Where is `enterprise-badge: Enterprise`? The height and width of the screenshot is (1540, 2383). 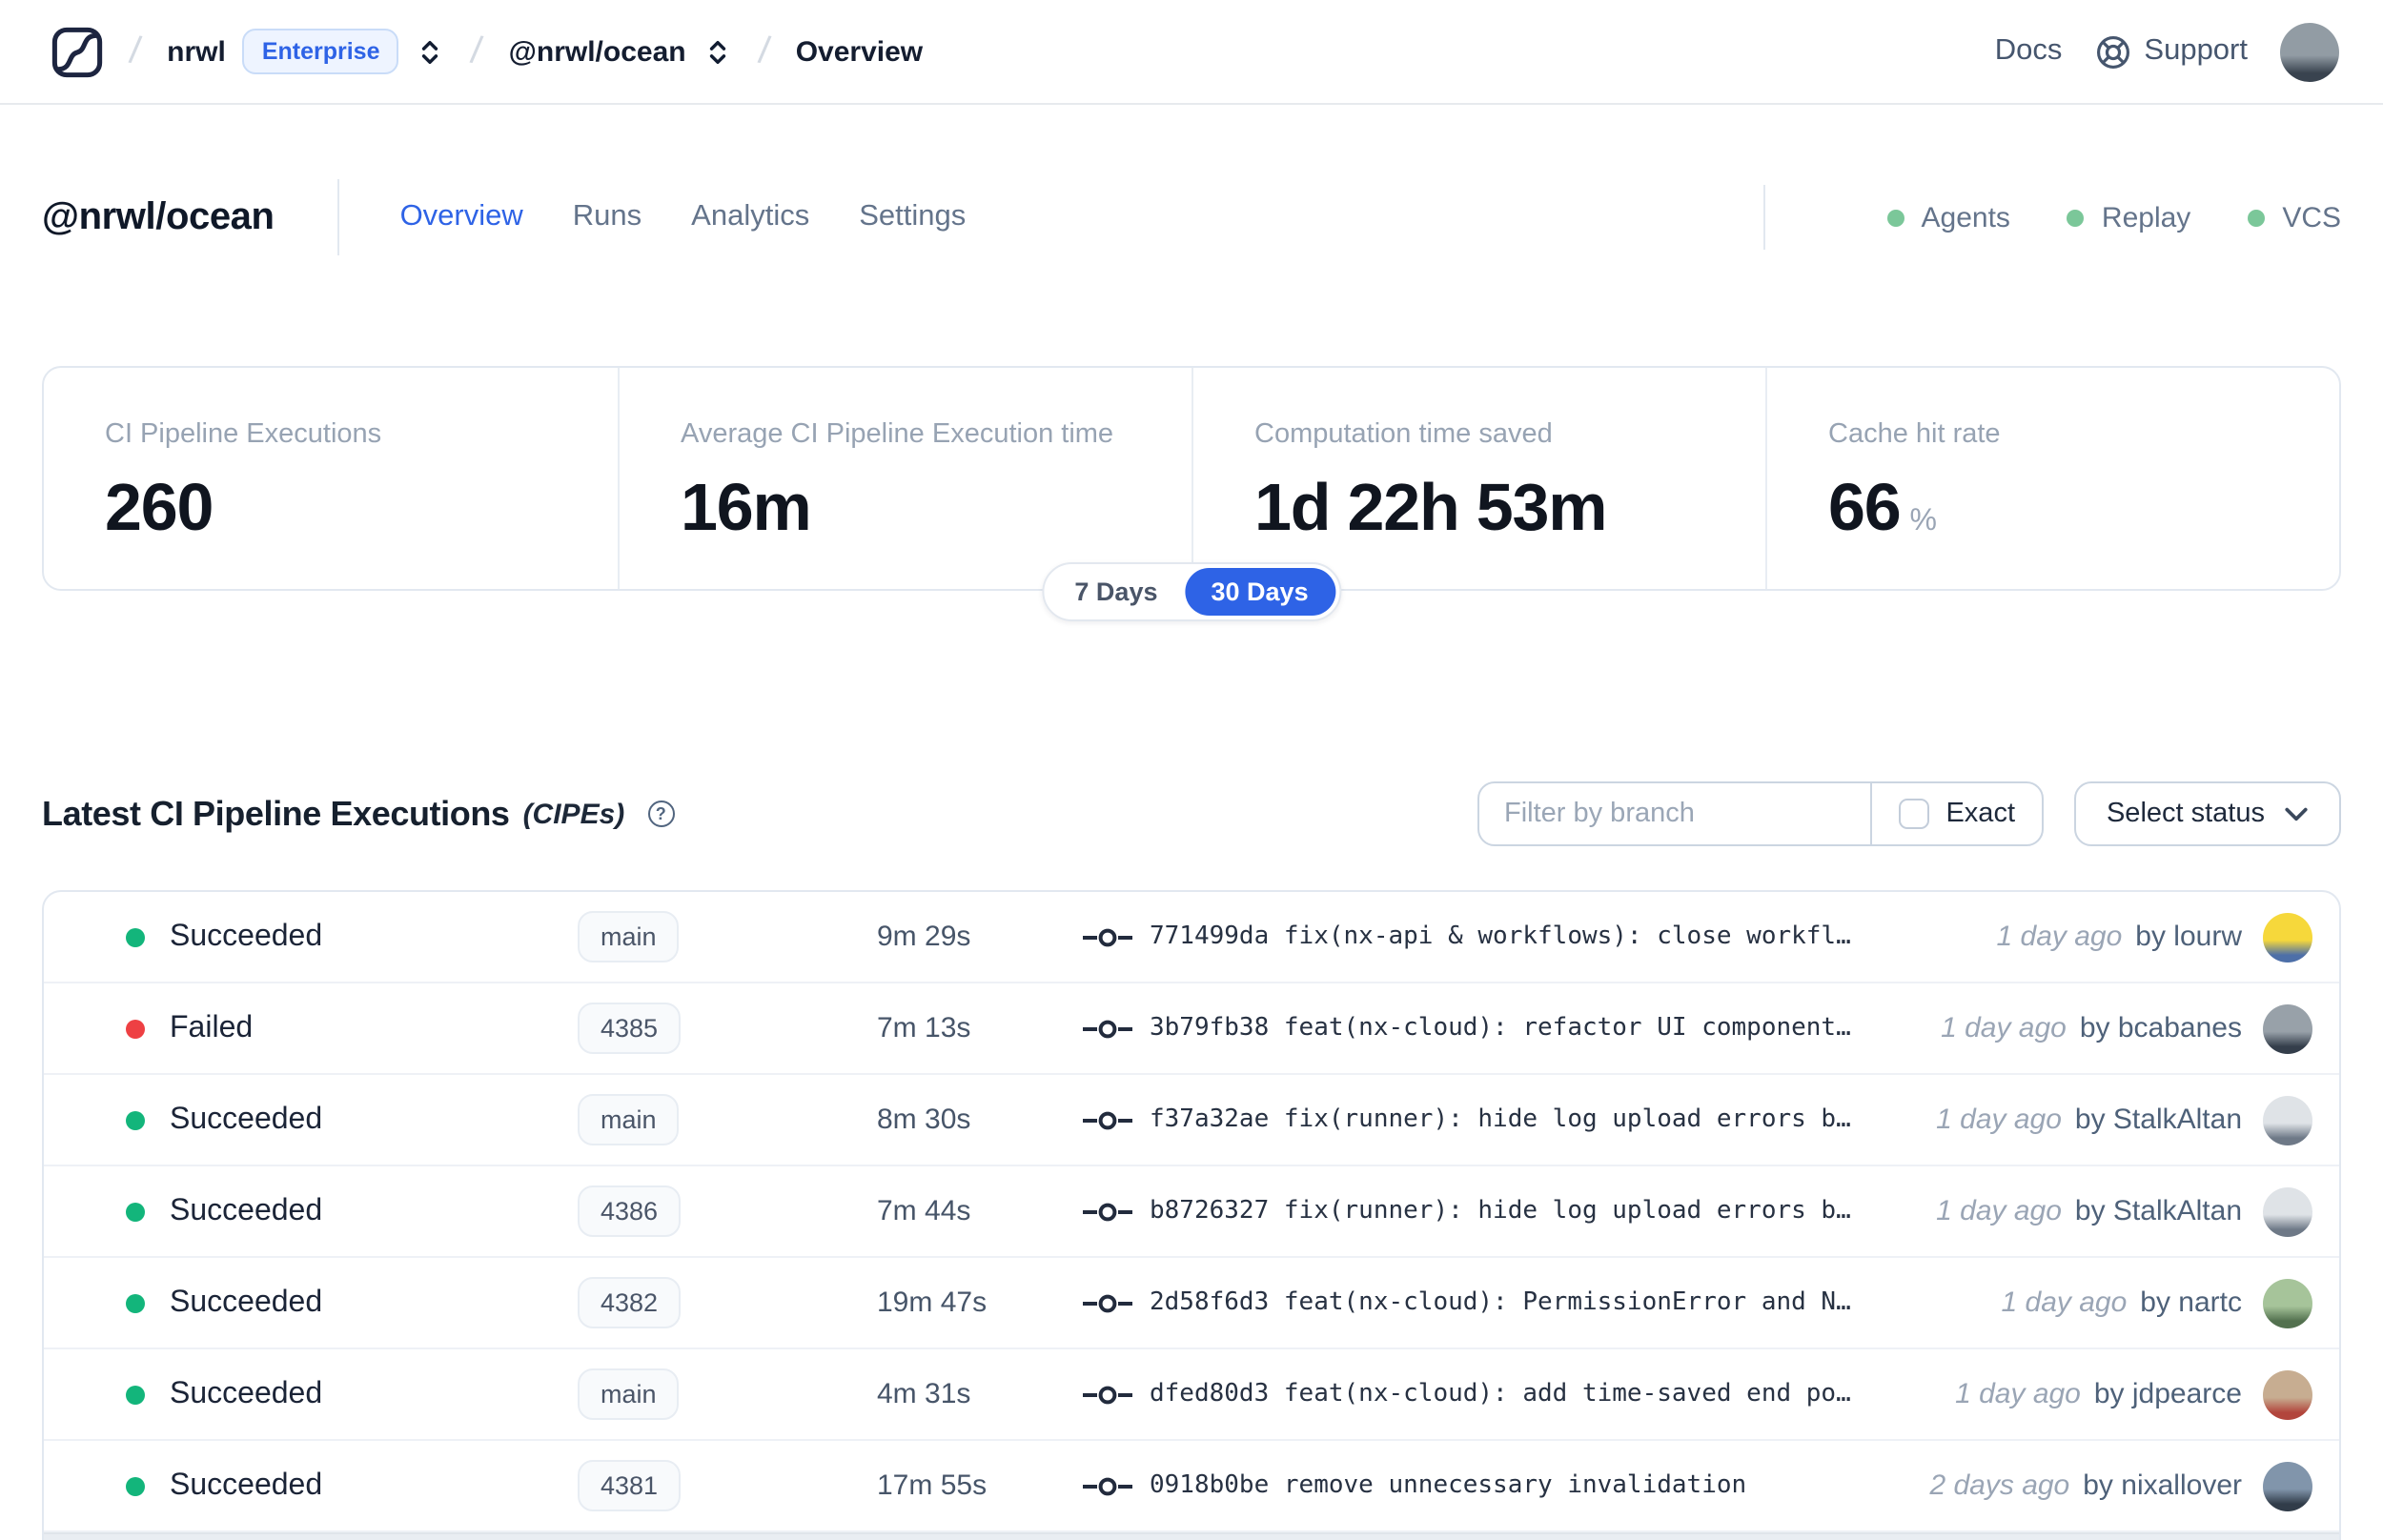
enterprise-badge: Enterprise is located at coordinates (321, 51).